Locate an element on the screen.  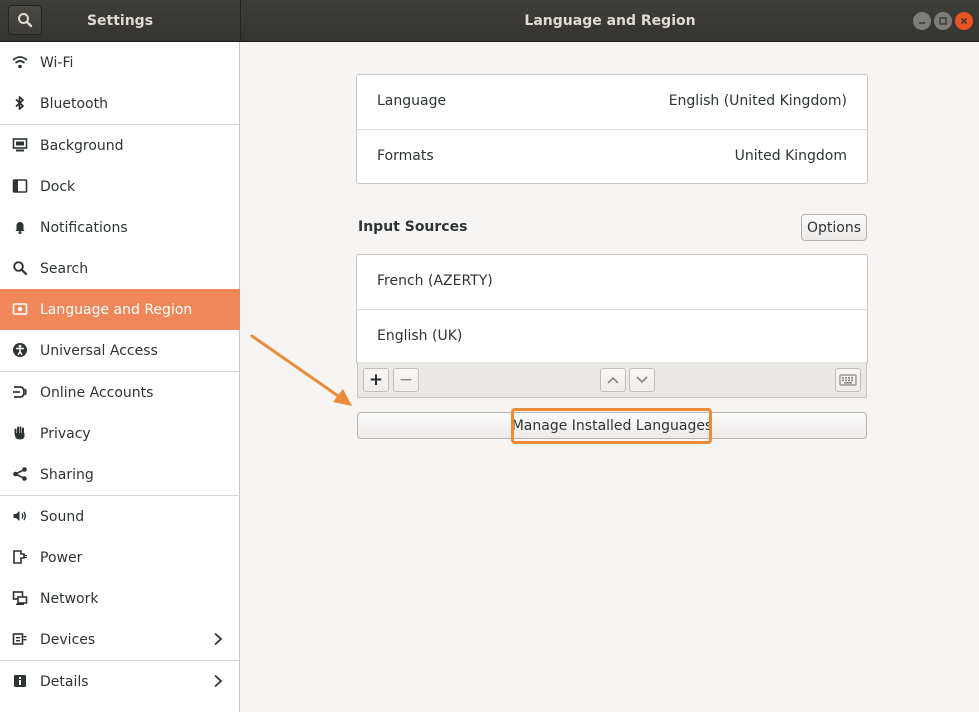
search-icon is located at coordinates (20, 268).